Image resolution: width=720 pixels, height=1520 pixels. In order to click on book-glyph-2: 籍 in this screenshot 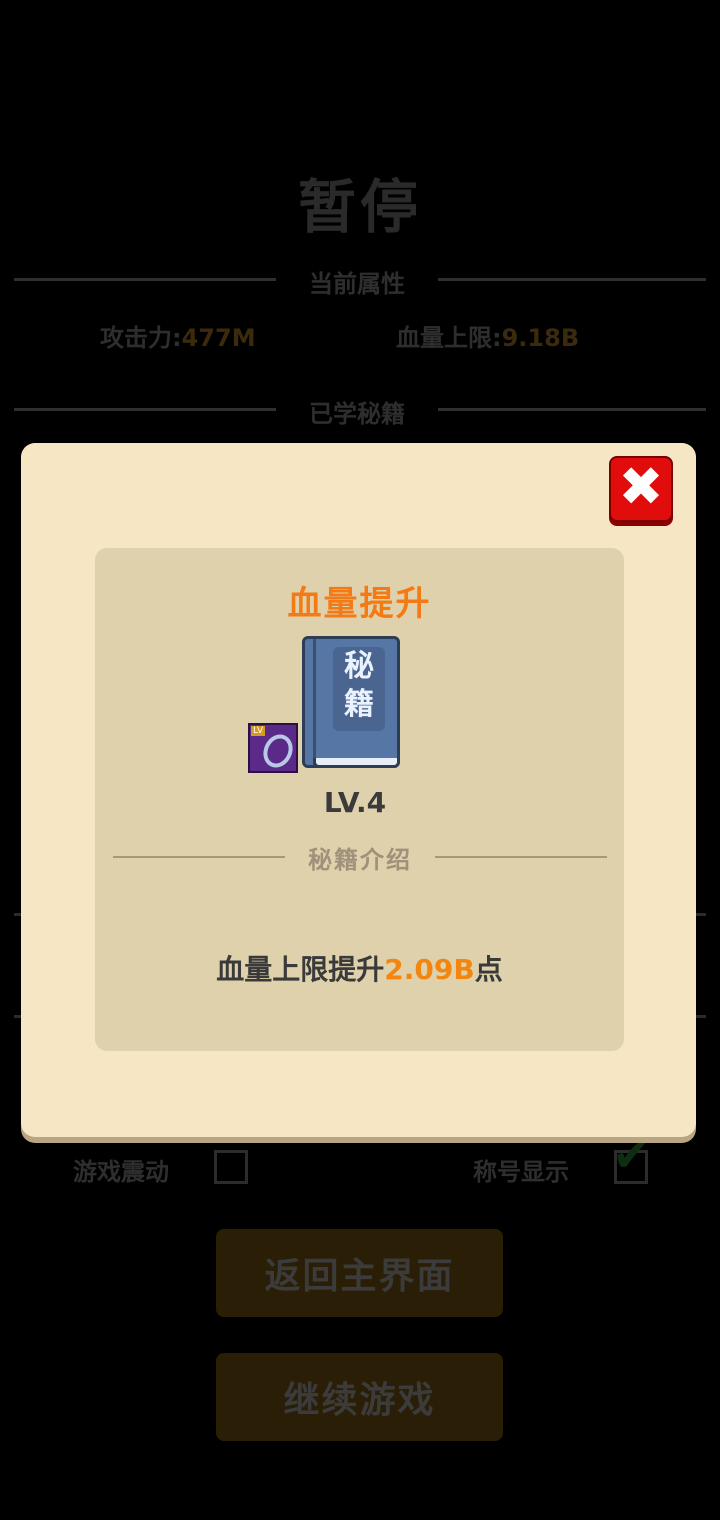, I will do `click(359, 704)`.